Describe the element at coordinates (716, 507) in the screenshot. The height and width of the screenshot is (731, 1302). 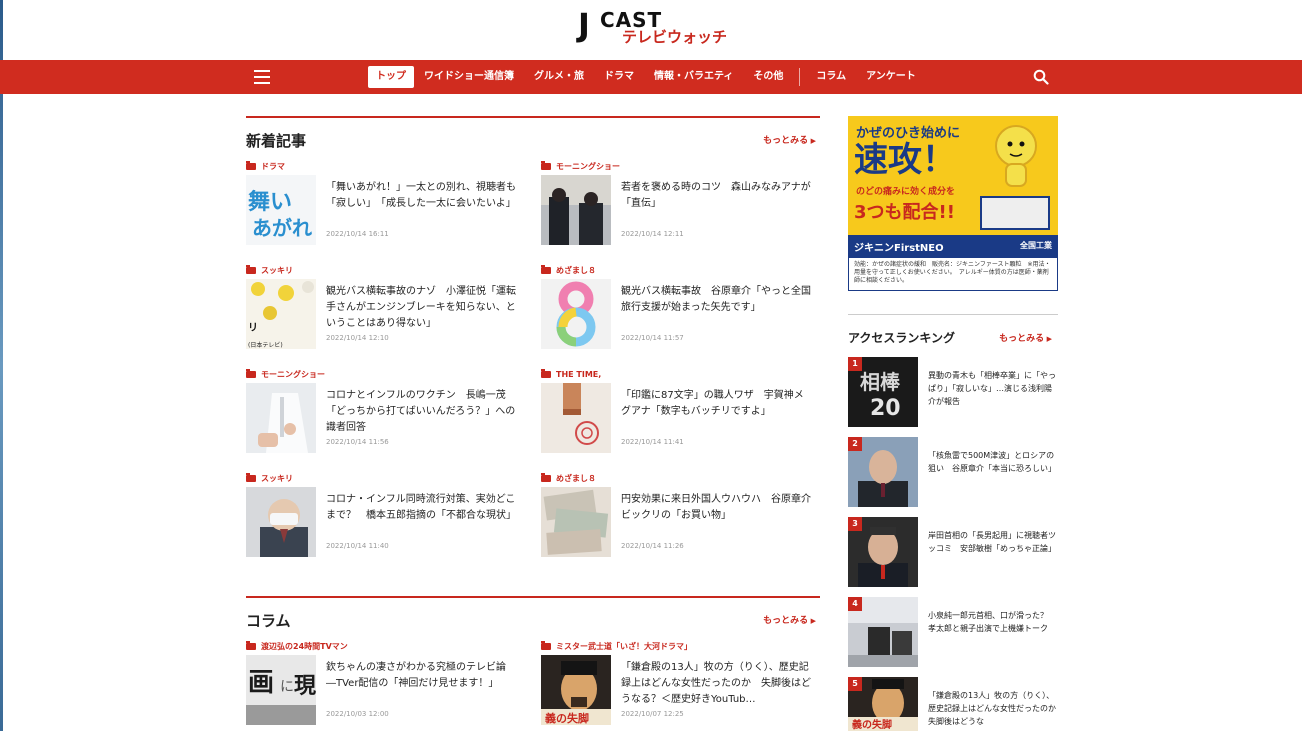
I see `article-title: 円安効果に来日外国人ウハウハ 谷原章介ビックリの「お買い物」` at that location.